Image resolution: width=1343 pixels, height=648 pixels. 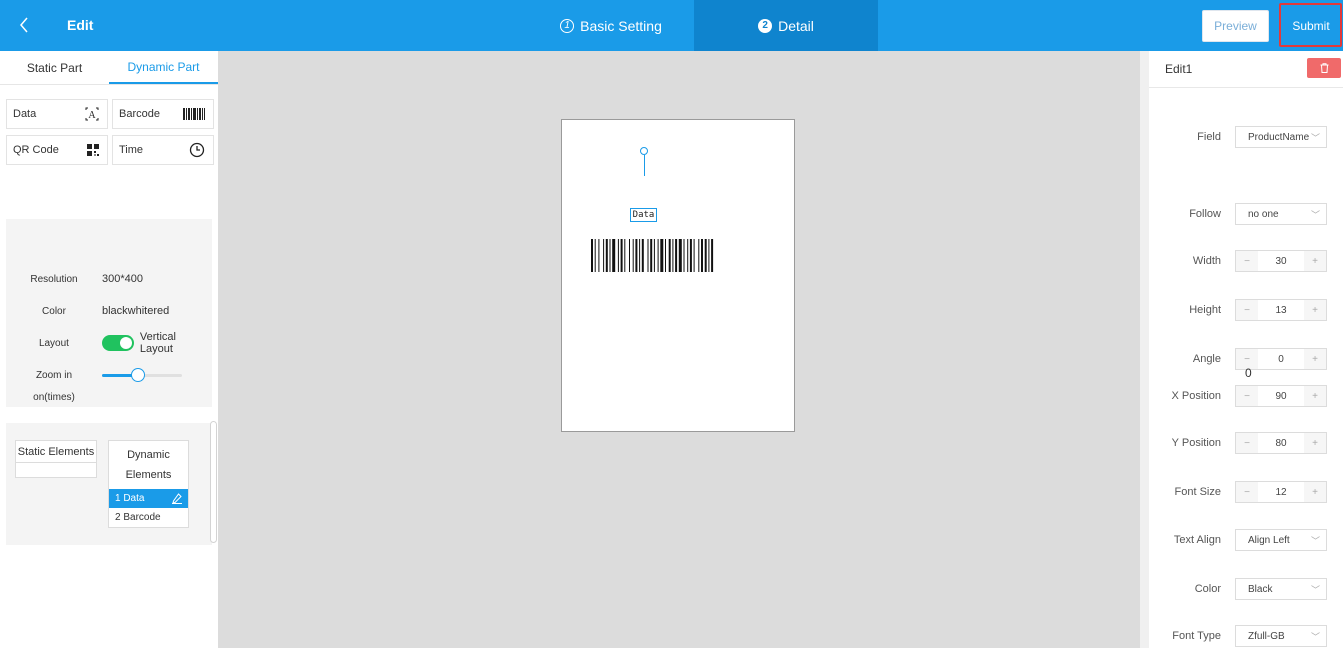 What do you see at coordinates (213, 482) in the screenshot?
I see `elements-scrollbar` at bounding box center [213, 482].